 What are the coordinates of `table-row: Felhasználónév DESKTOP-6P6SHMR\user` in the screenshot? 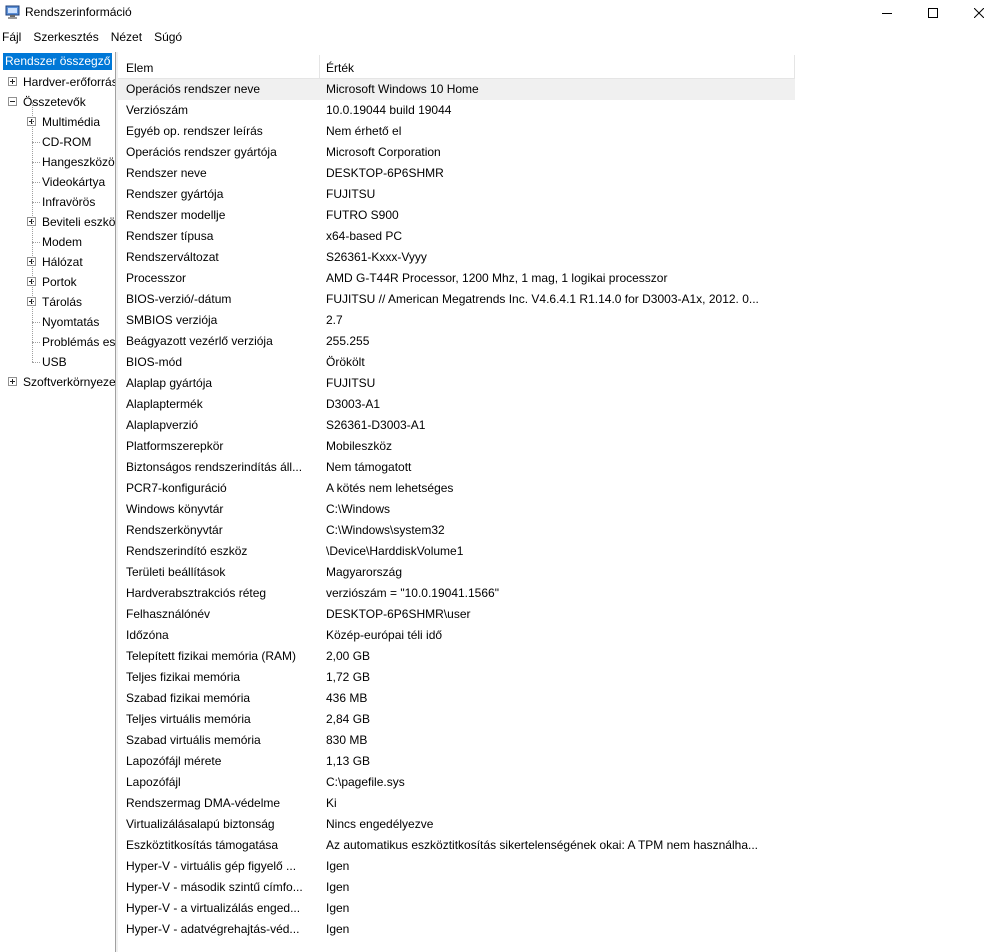 It's located at (456, 614).